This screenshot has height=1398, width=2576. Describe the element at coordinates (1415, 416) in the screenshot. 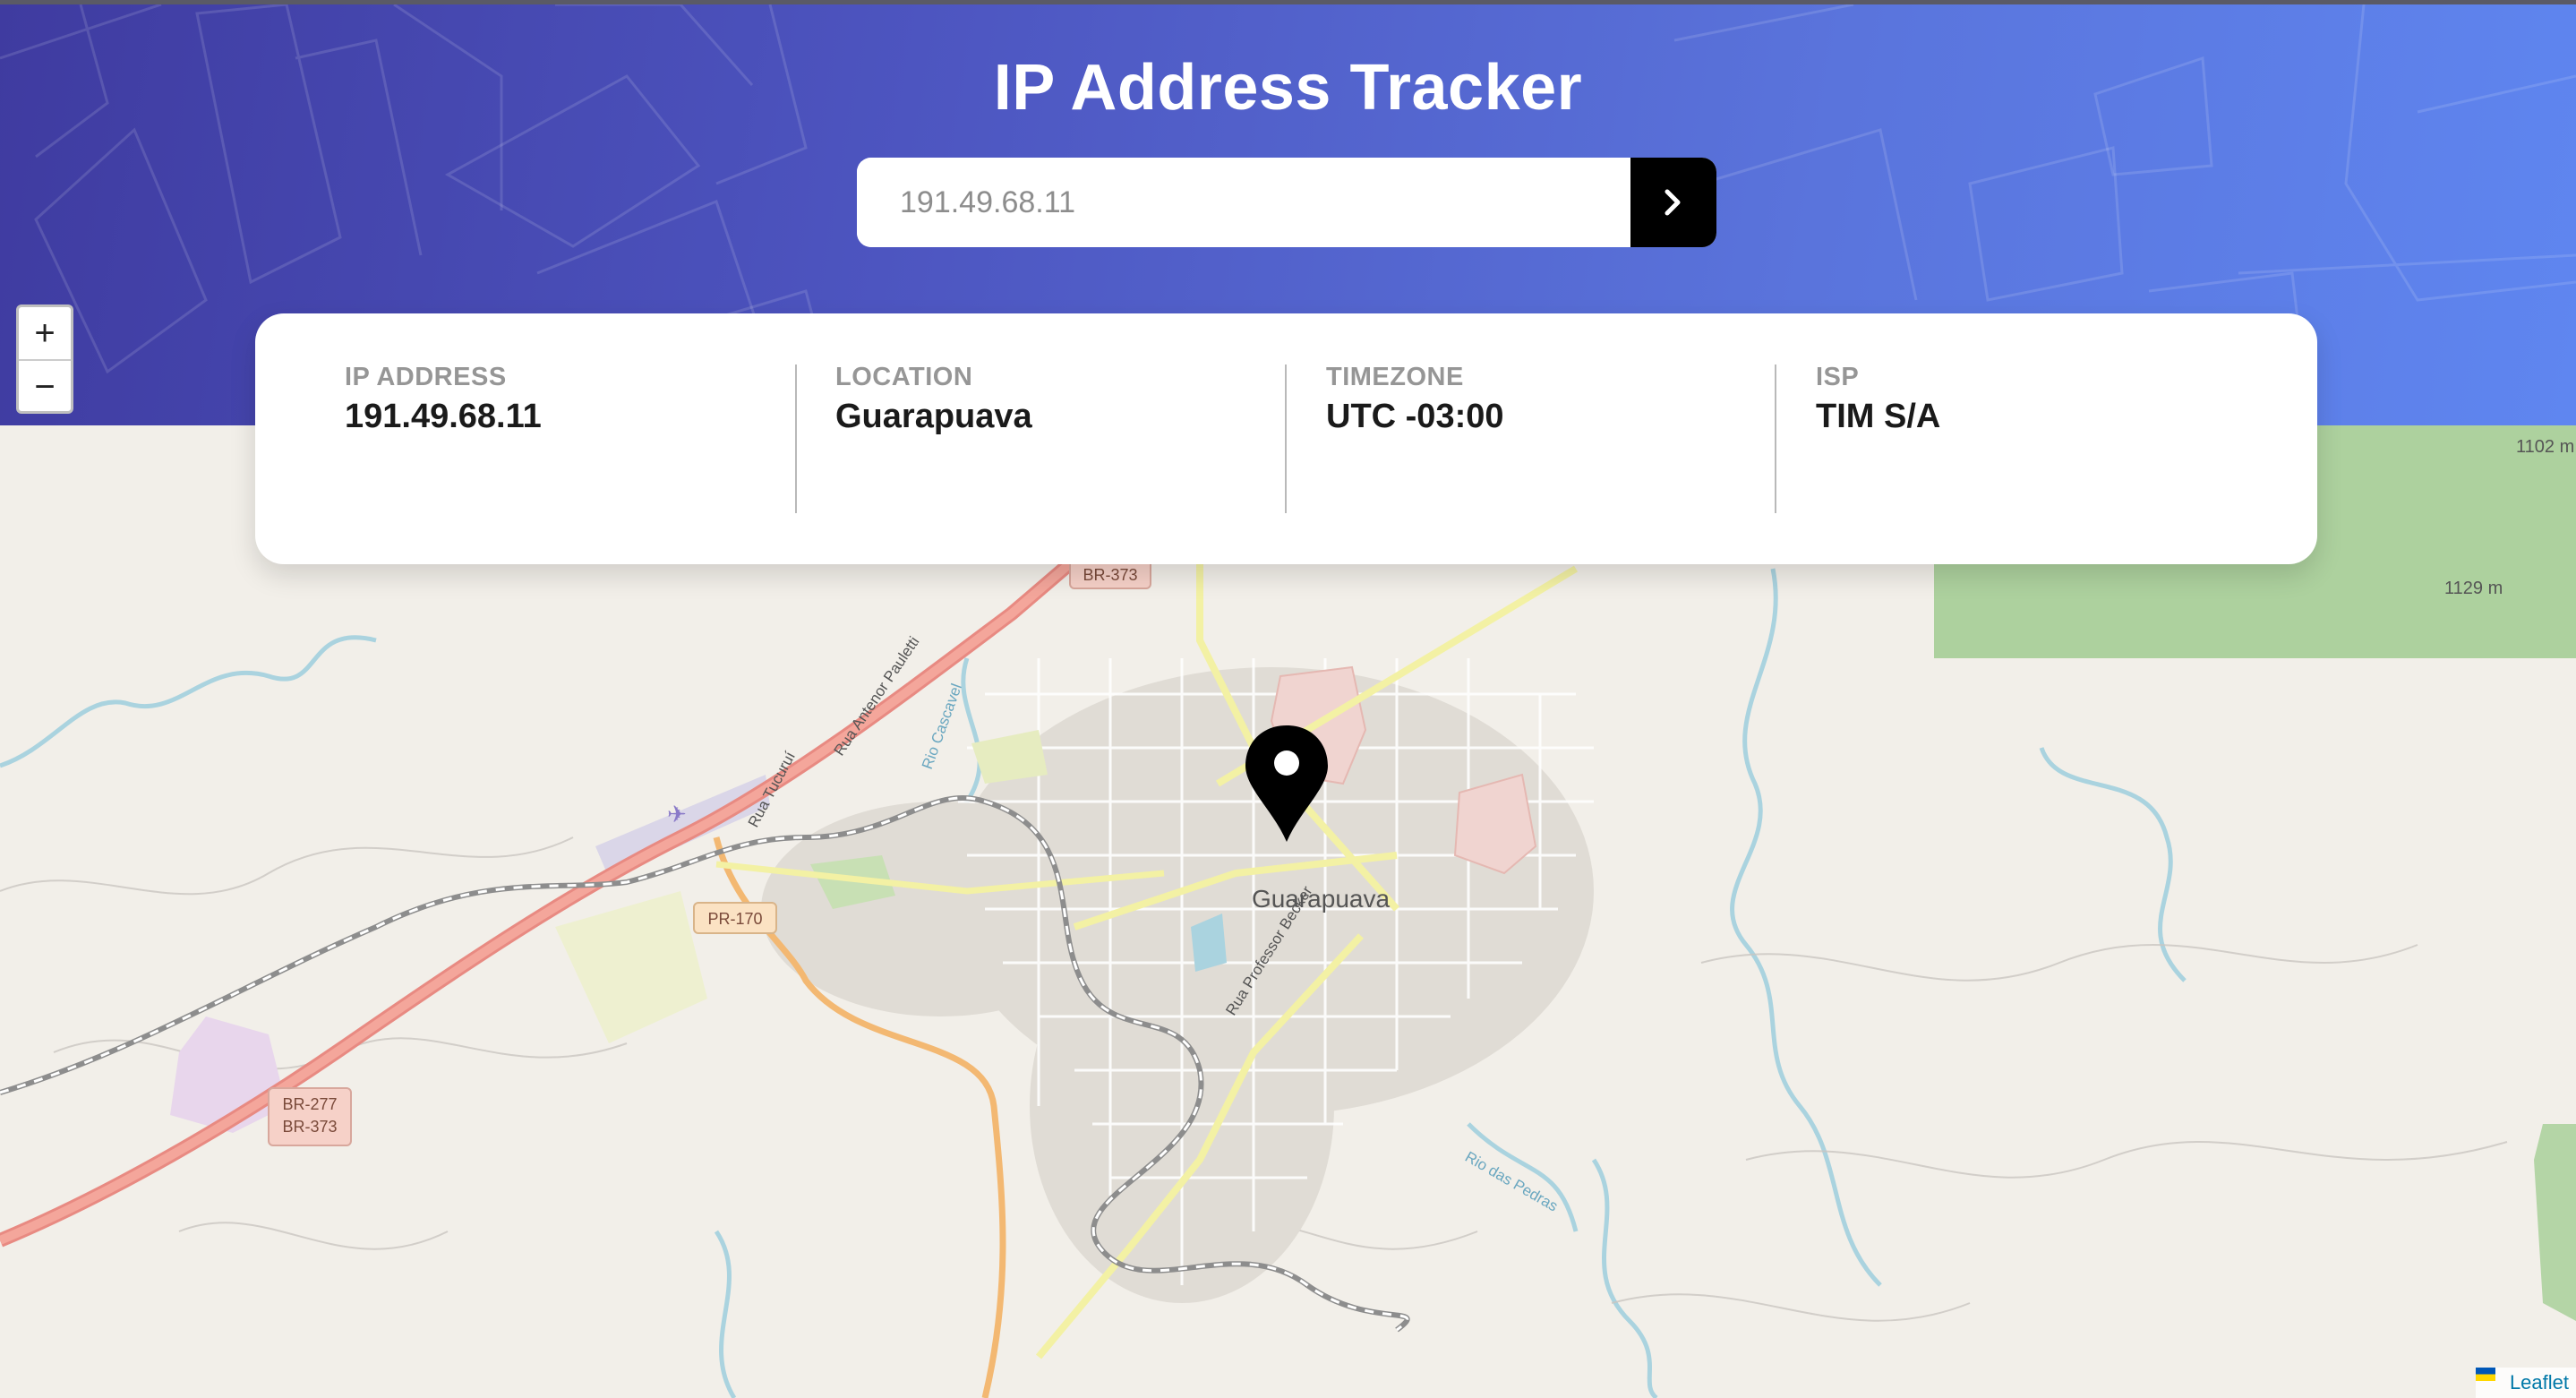

I see `timezone-value: UTC -03:00` at that location.